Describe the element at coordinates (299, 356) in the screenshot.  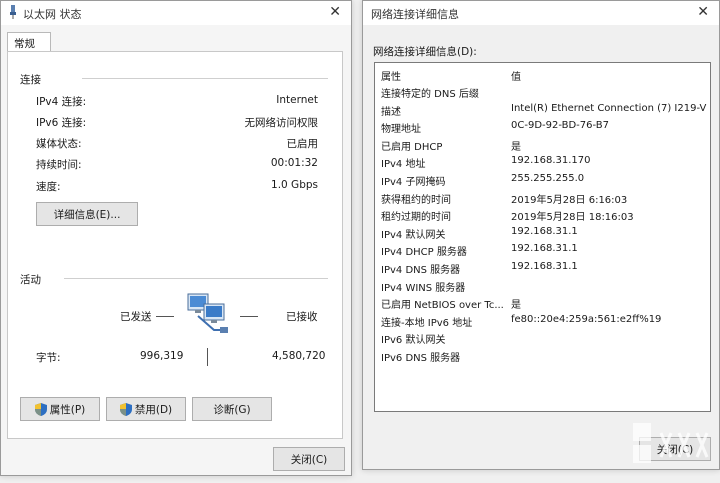
I see `bytes-received-value: 4,580,720` at that location.